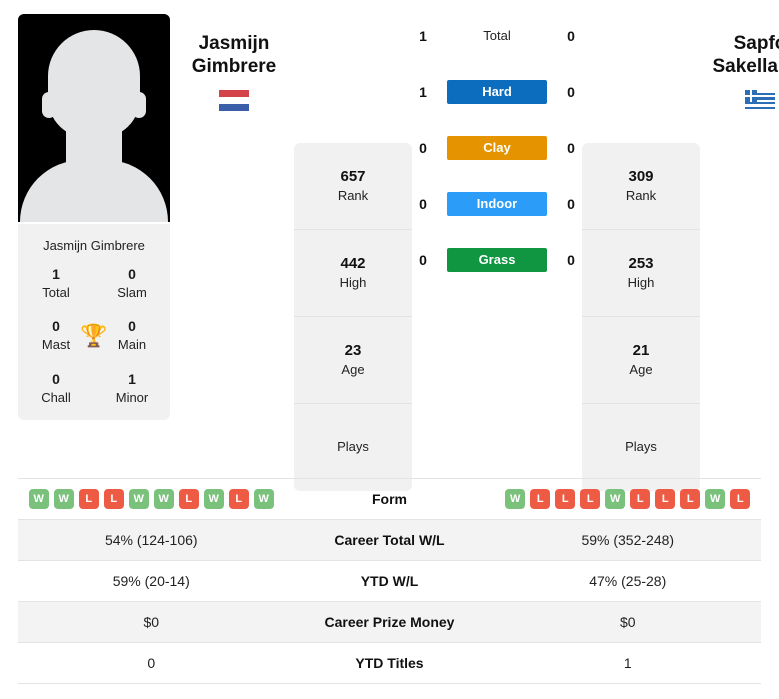 Image resolution: width=779 pixels, height=699 pixels. What do you see at coordinates (94, 84) in the screenshot?
I see `avatar-head-icon` at bounding box center [94, 84].